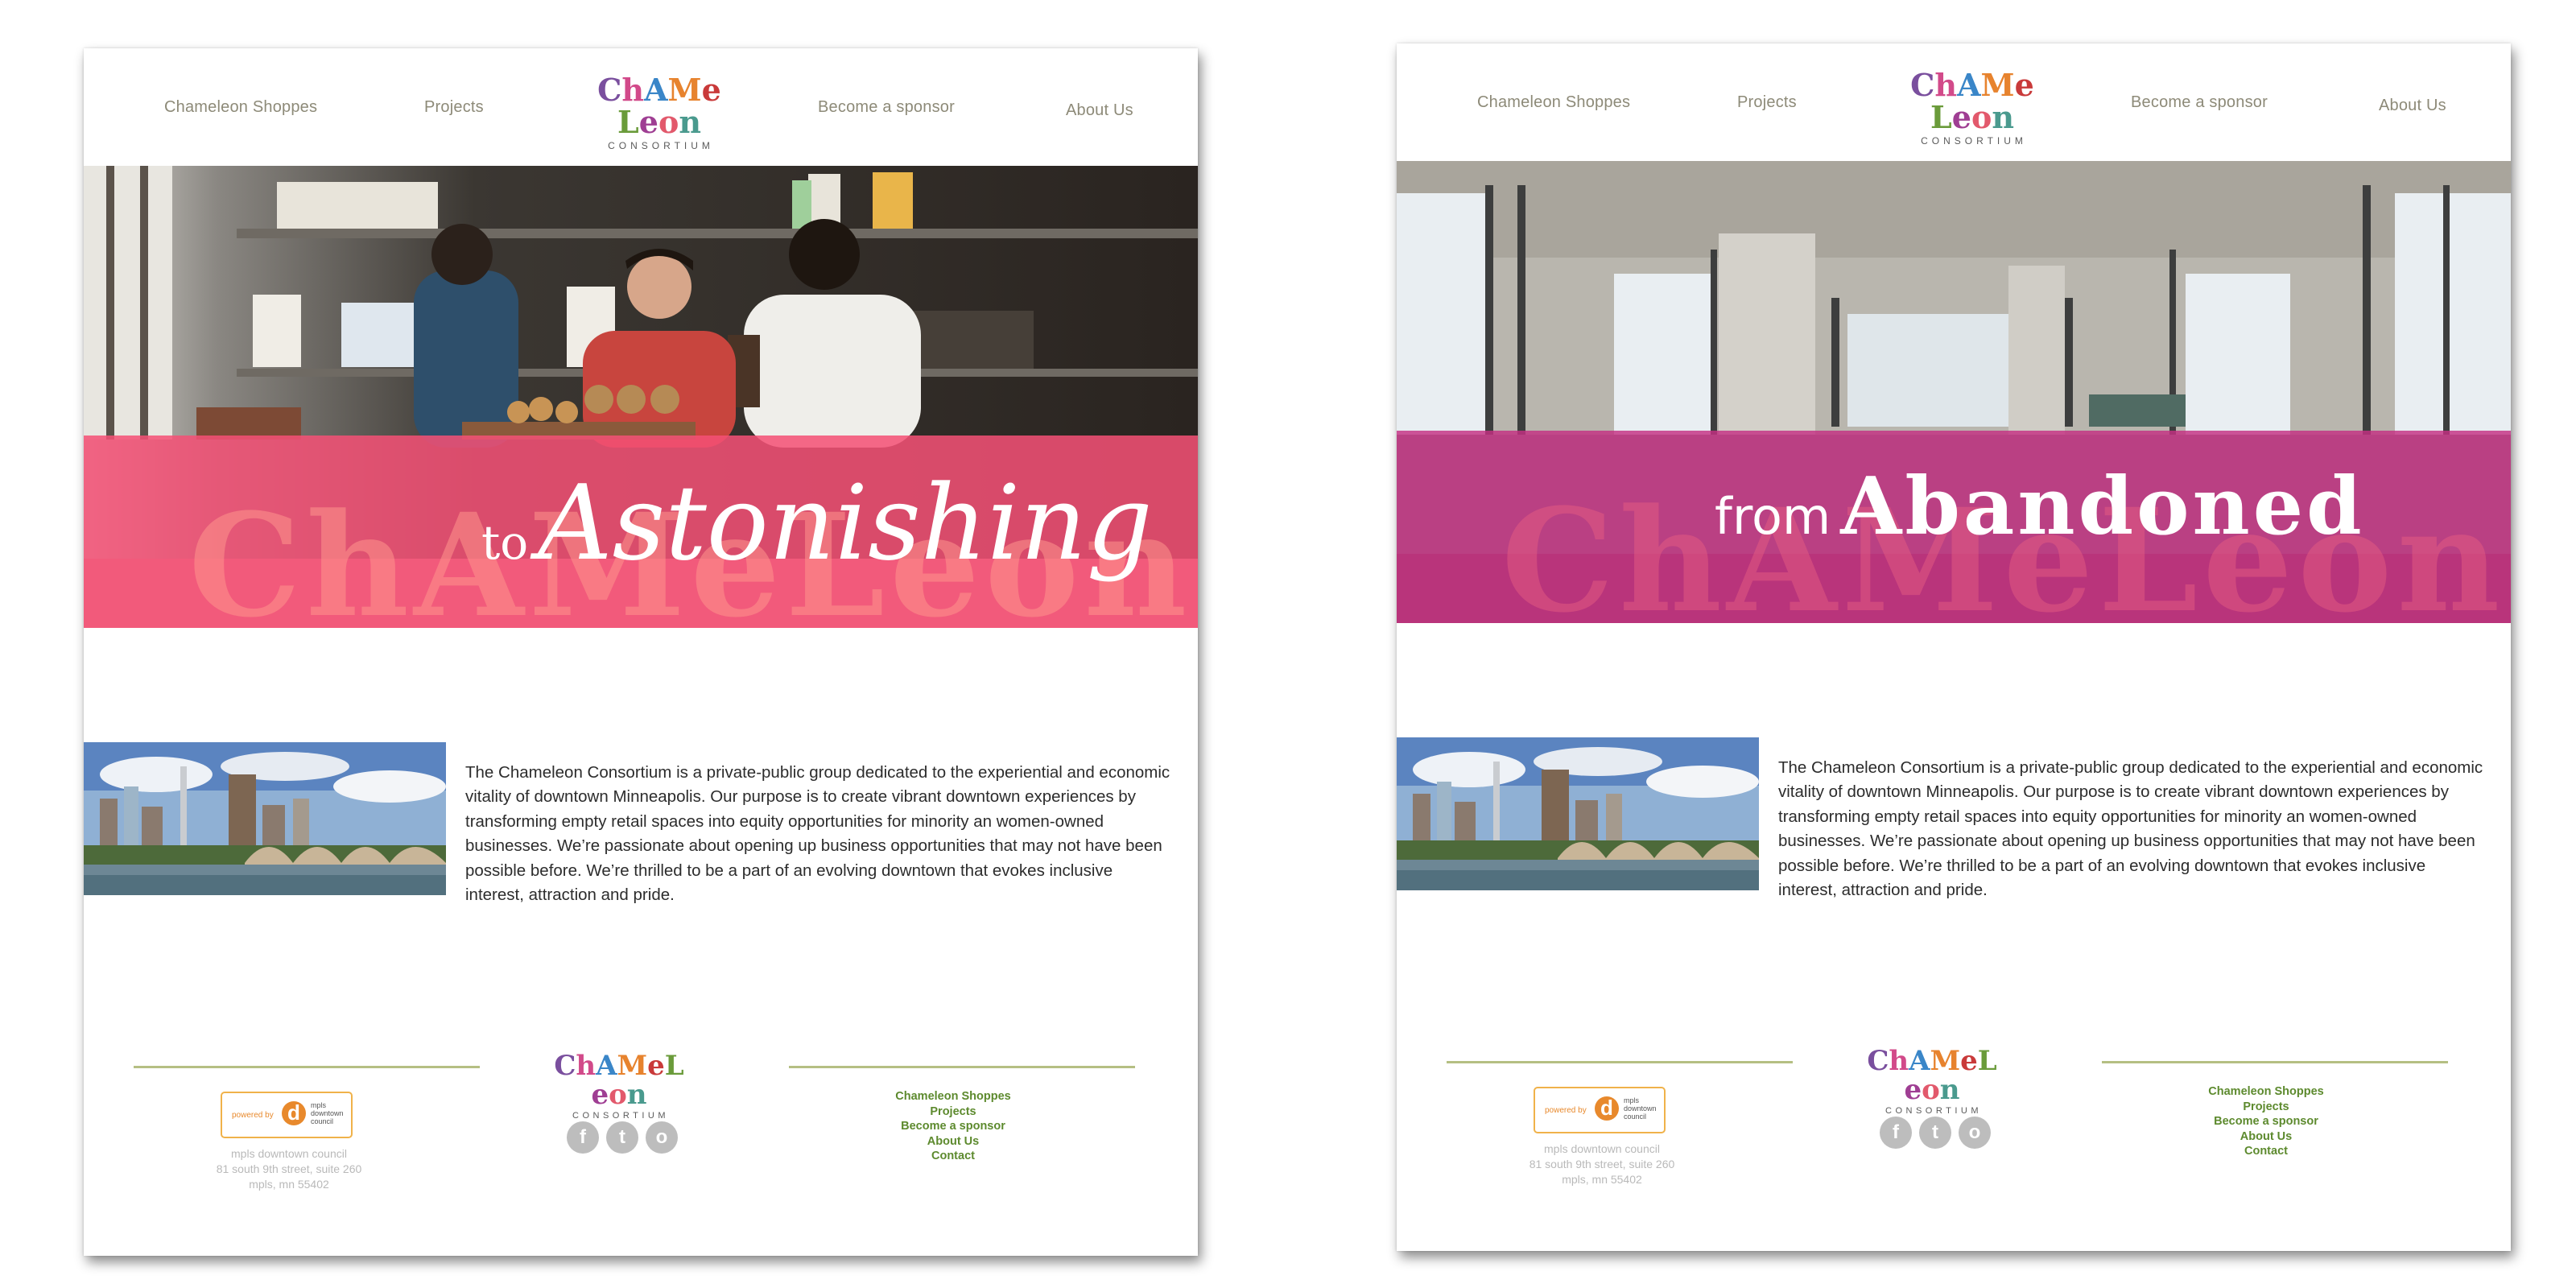  I want to click on hero-word: Astonishing, so click(845, 524).